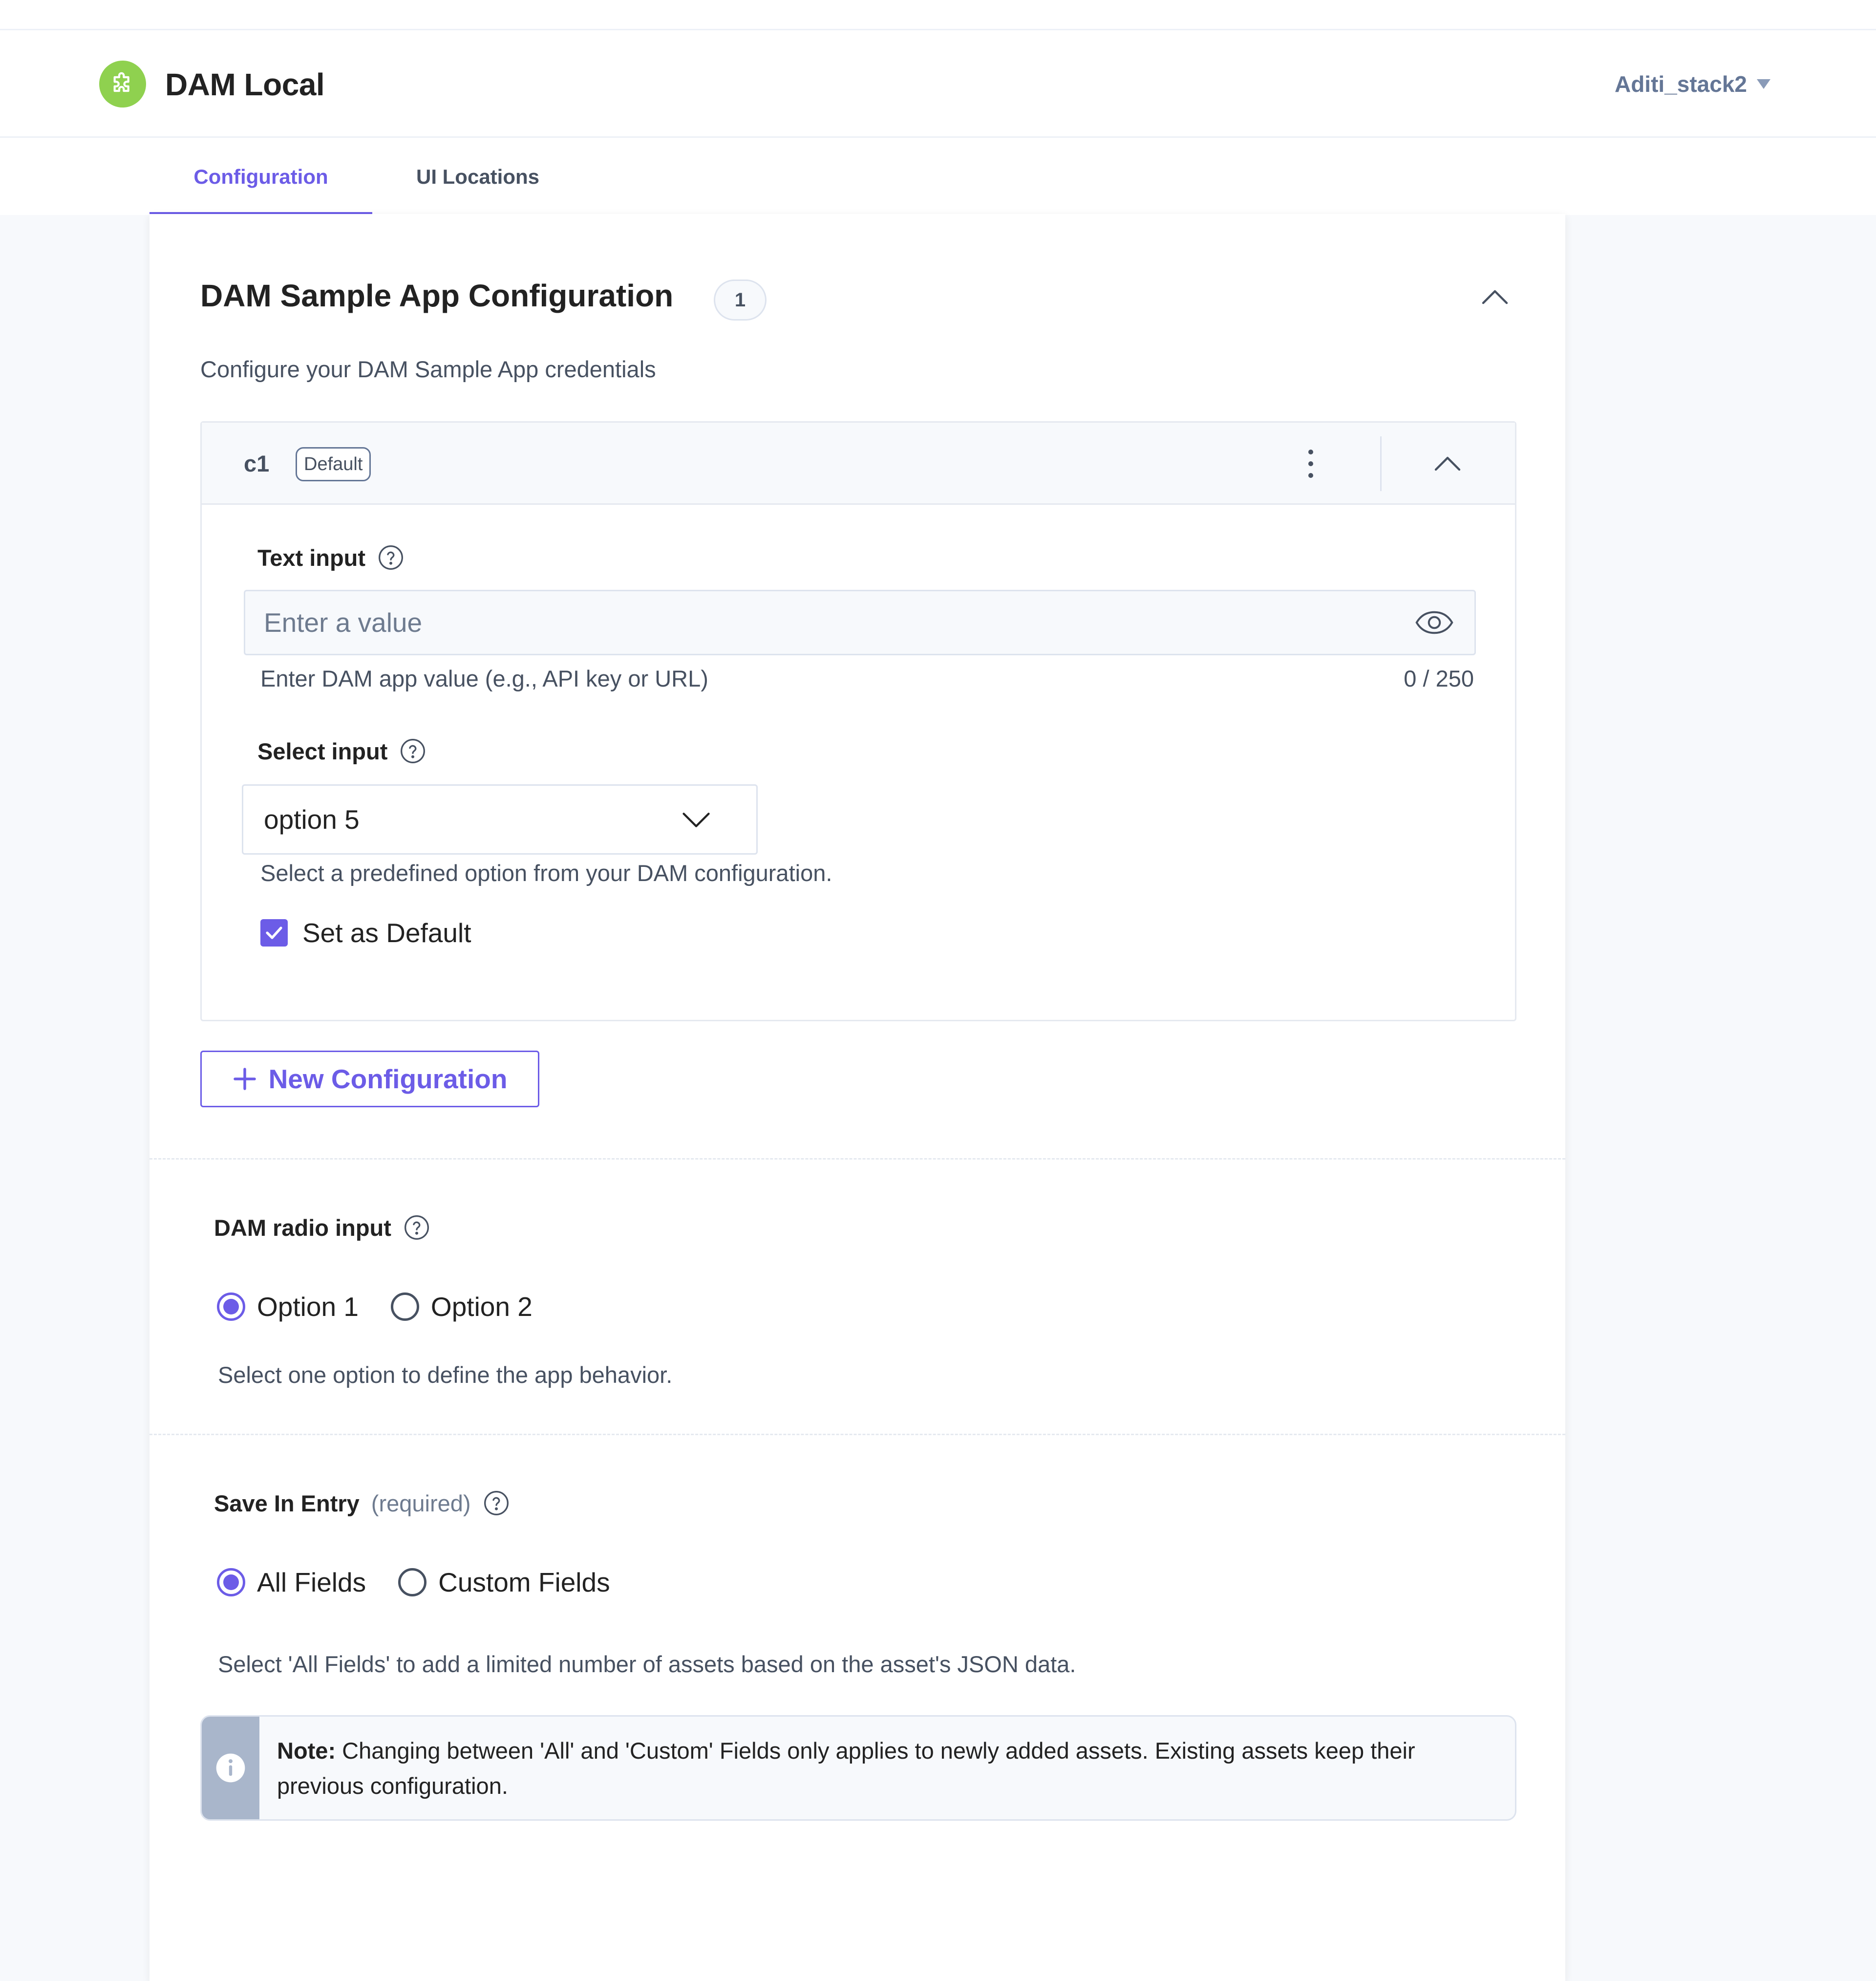 This screenshot has height=1981, width=1876. I want to click on text-input-label-text: Text input, so click(311, 557).